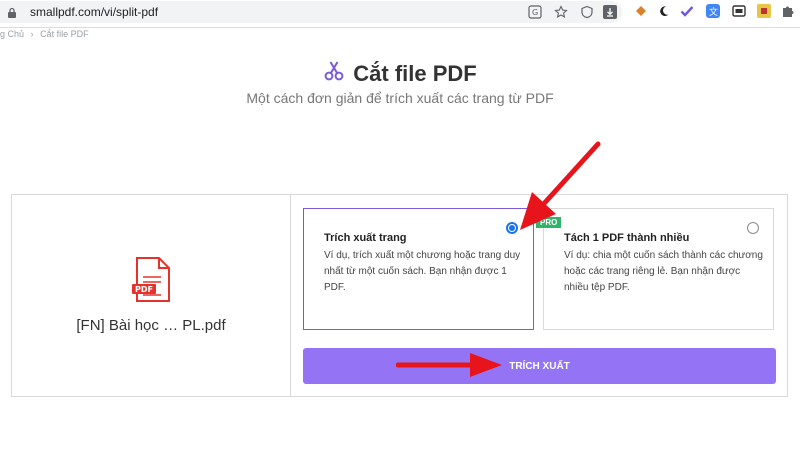 Image resolution: width=800 pixels, height=450 pixels. I want to click on ext-orange-icon, so click(641, 11).